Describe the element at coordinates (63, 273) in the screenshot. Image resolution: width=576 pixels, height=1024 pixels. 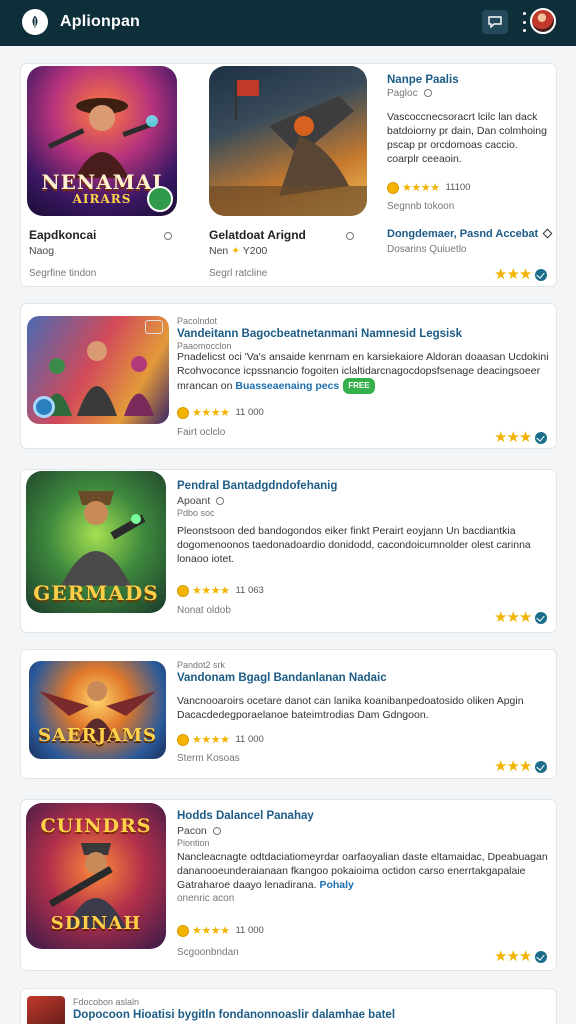
I see `featured-left-meta: Segrfine tindon` at that location.